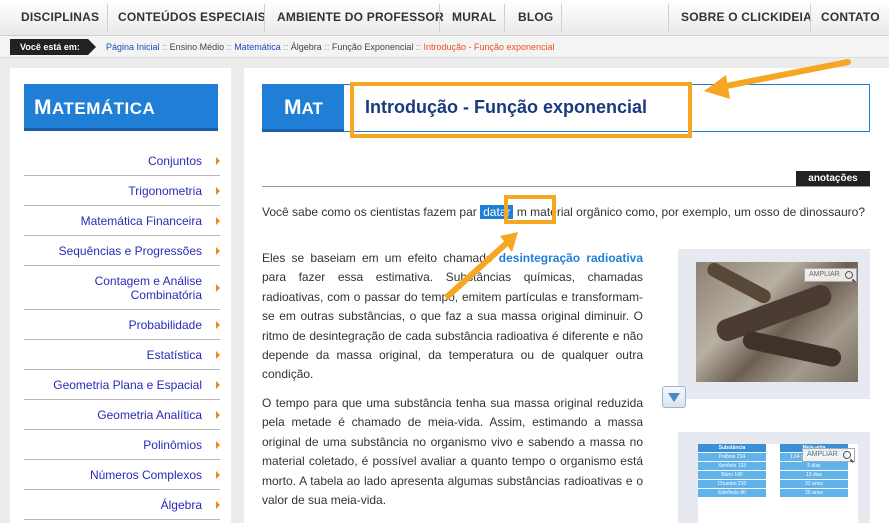 Image resolution: width=889 pixels, height=523 pixels. What do you see at coordinates (373, 47) in the screenshot?
I see `breadcrumb-item-funcao-exponencial: Função Exponencial` at bounding box center [373, 47].